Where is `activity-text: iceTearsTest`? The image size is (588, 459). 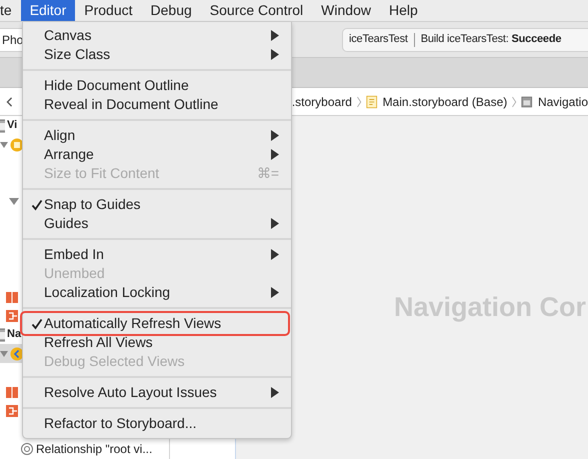
activity-text: iceTearsTest is located at coordinates (378, 40).